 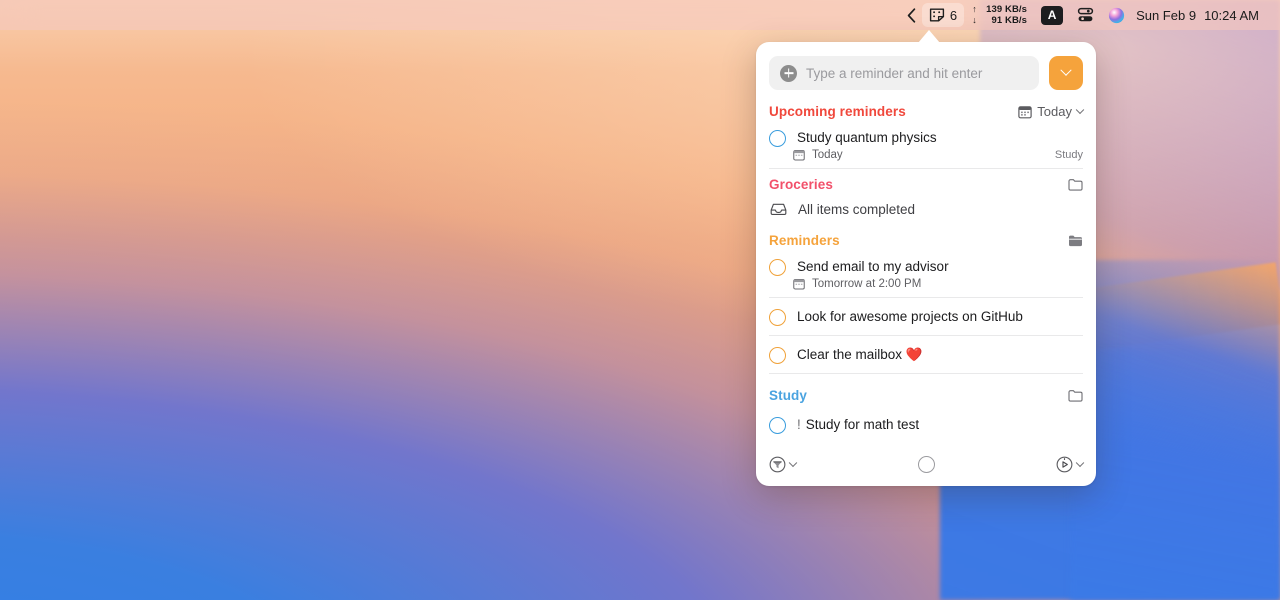 I want to click on reminder-date: Today, so click(x=827, y=155).